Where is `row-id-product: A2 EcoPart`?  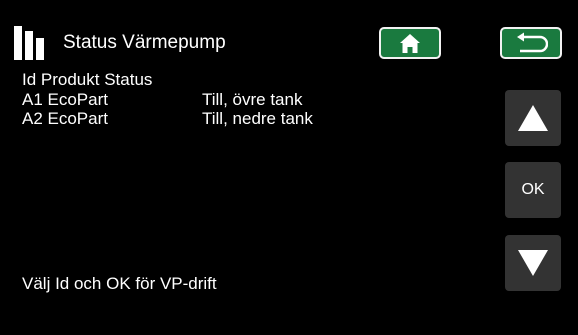
row-id-product: A2 EcoPart is located at coordinates (65, 118).